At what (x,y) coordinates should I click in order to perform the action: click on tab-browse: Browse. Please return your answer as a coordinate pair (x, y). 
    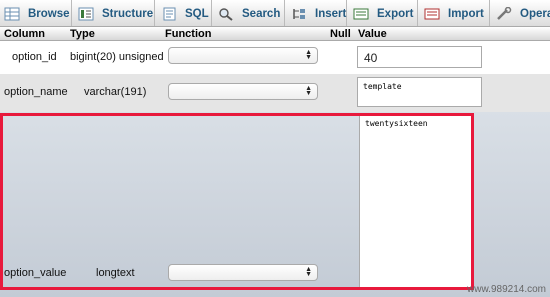
    Looking at the image, I should click on (36, 13).